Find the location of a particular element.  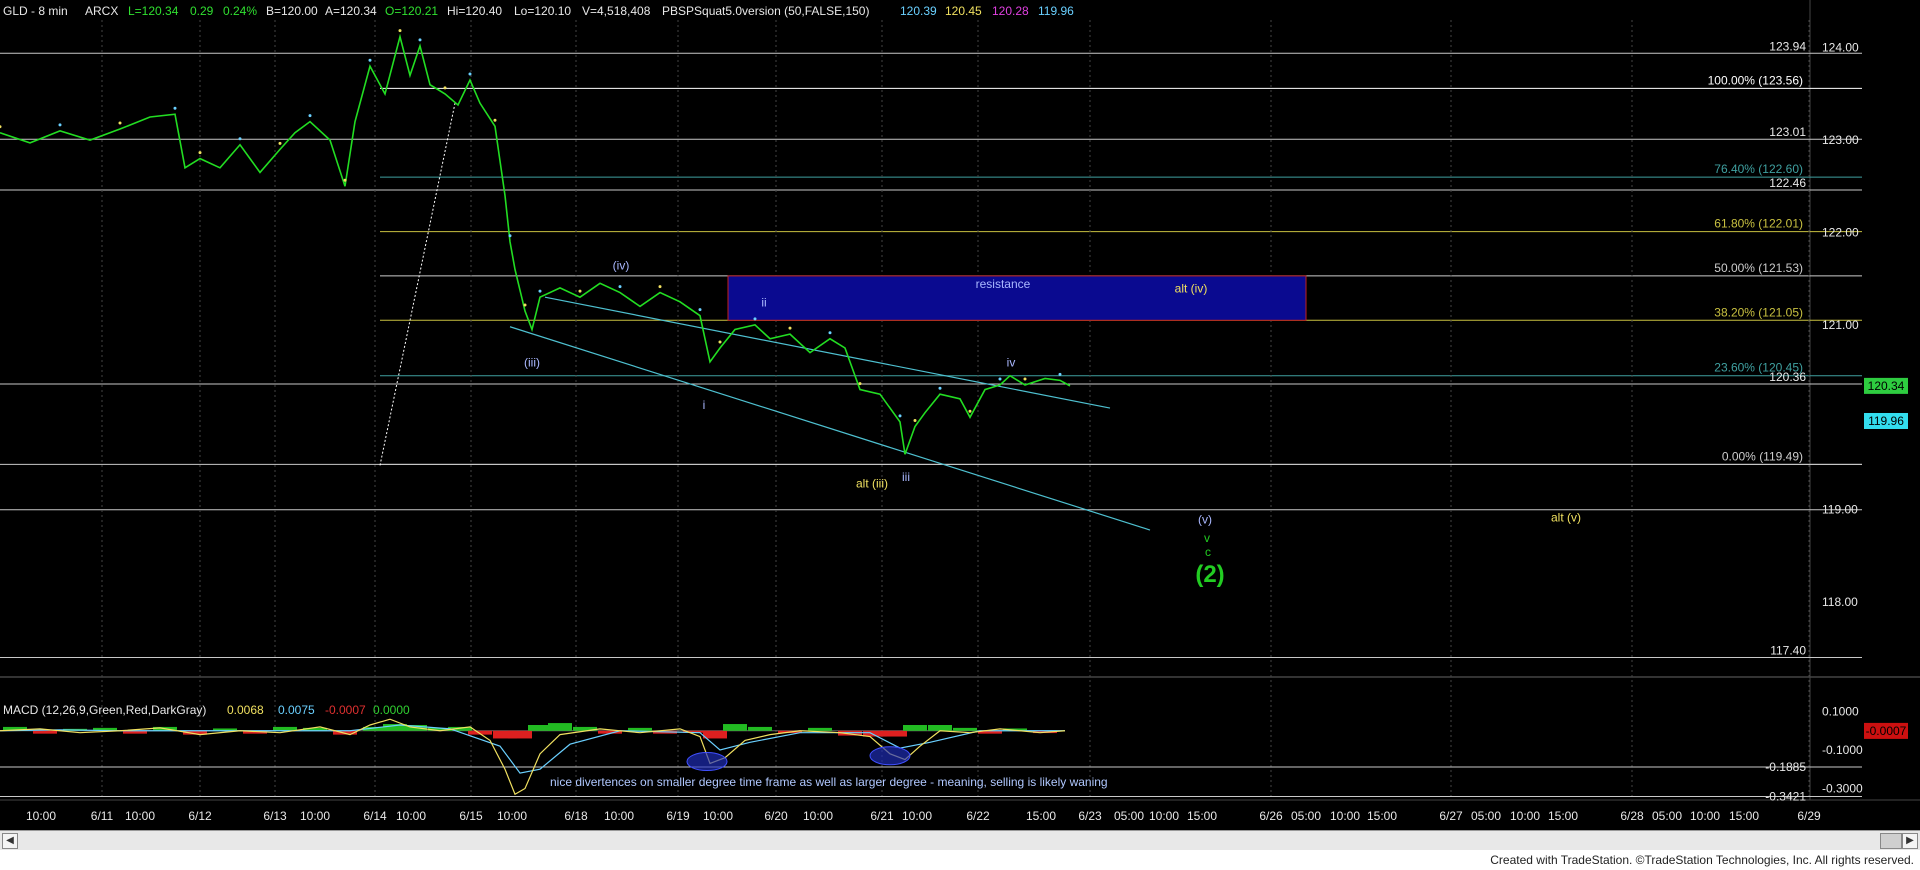

macd-level-label: -0.3421 is located at coordinates (1785, 797).